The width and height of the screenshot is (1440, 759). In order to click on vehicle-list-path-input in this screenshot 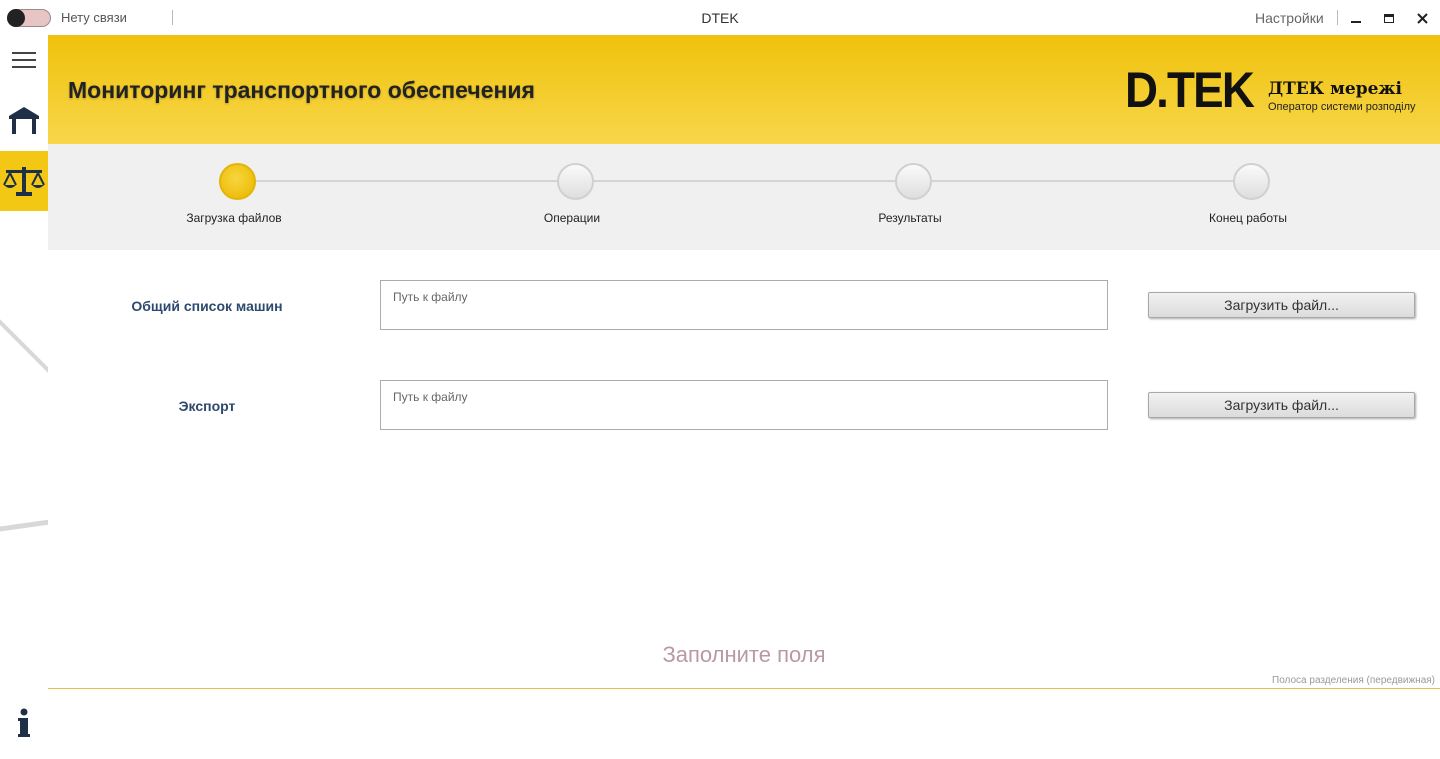, I will do `click(744, 305)`.